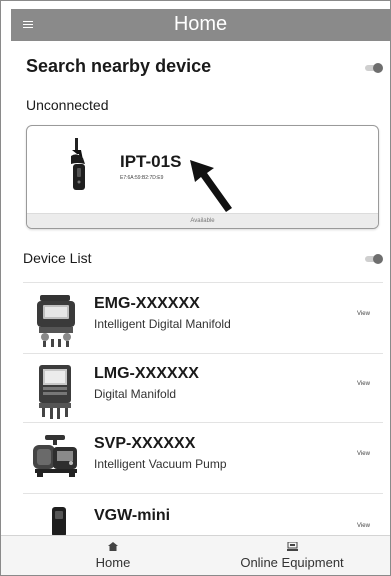 The width and height of the screenshot is (391, 576). I want to click on device-list-label: Device List, so click(57, 258).